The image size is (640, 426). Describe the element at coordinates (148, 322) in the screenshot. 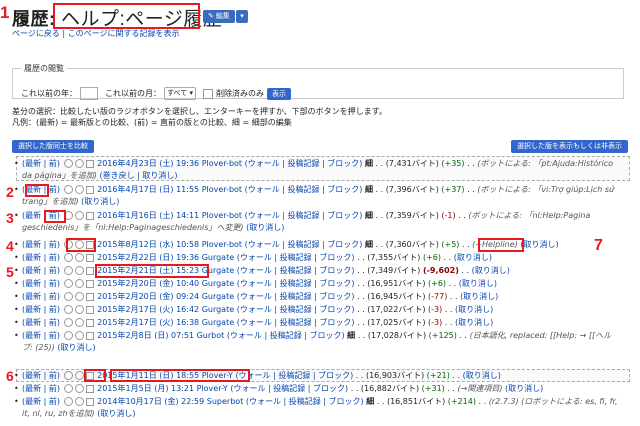

I see `revision-timestamp: 2015年2月17日 (火) 16:38` at that location.